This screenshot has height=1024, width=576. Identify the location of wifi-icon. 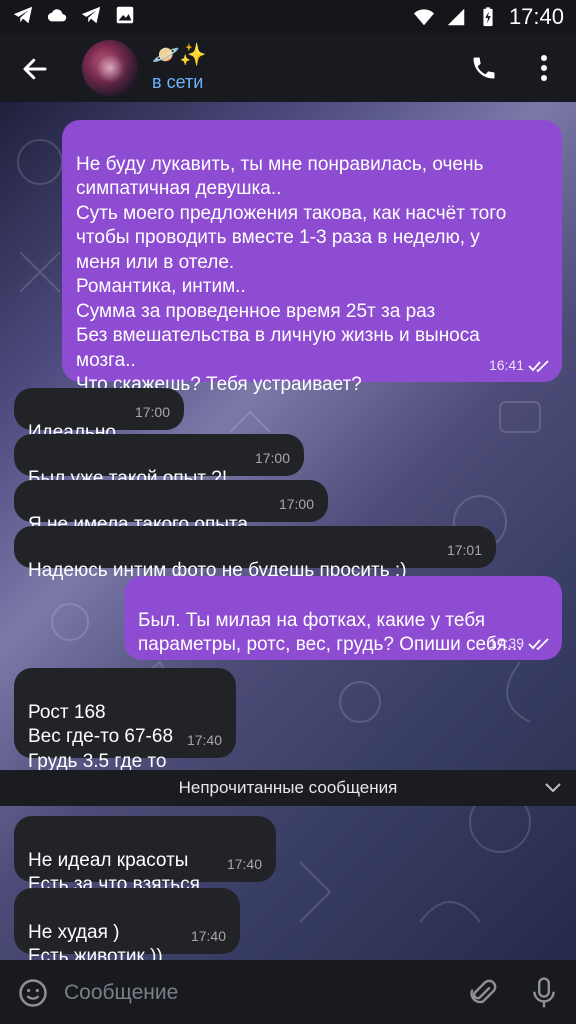
(424, 17).